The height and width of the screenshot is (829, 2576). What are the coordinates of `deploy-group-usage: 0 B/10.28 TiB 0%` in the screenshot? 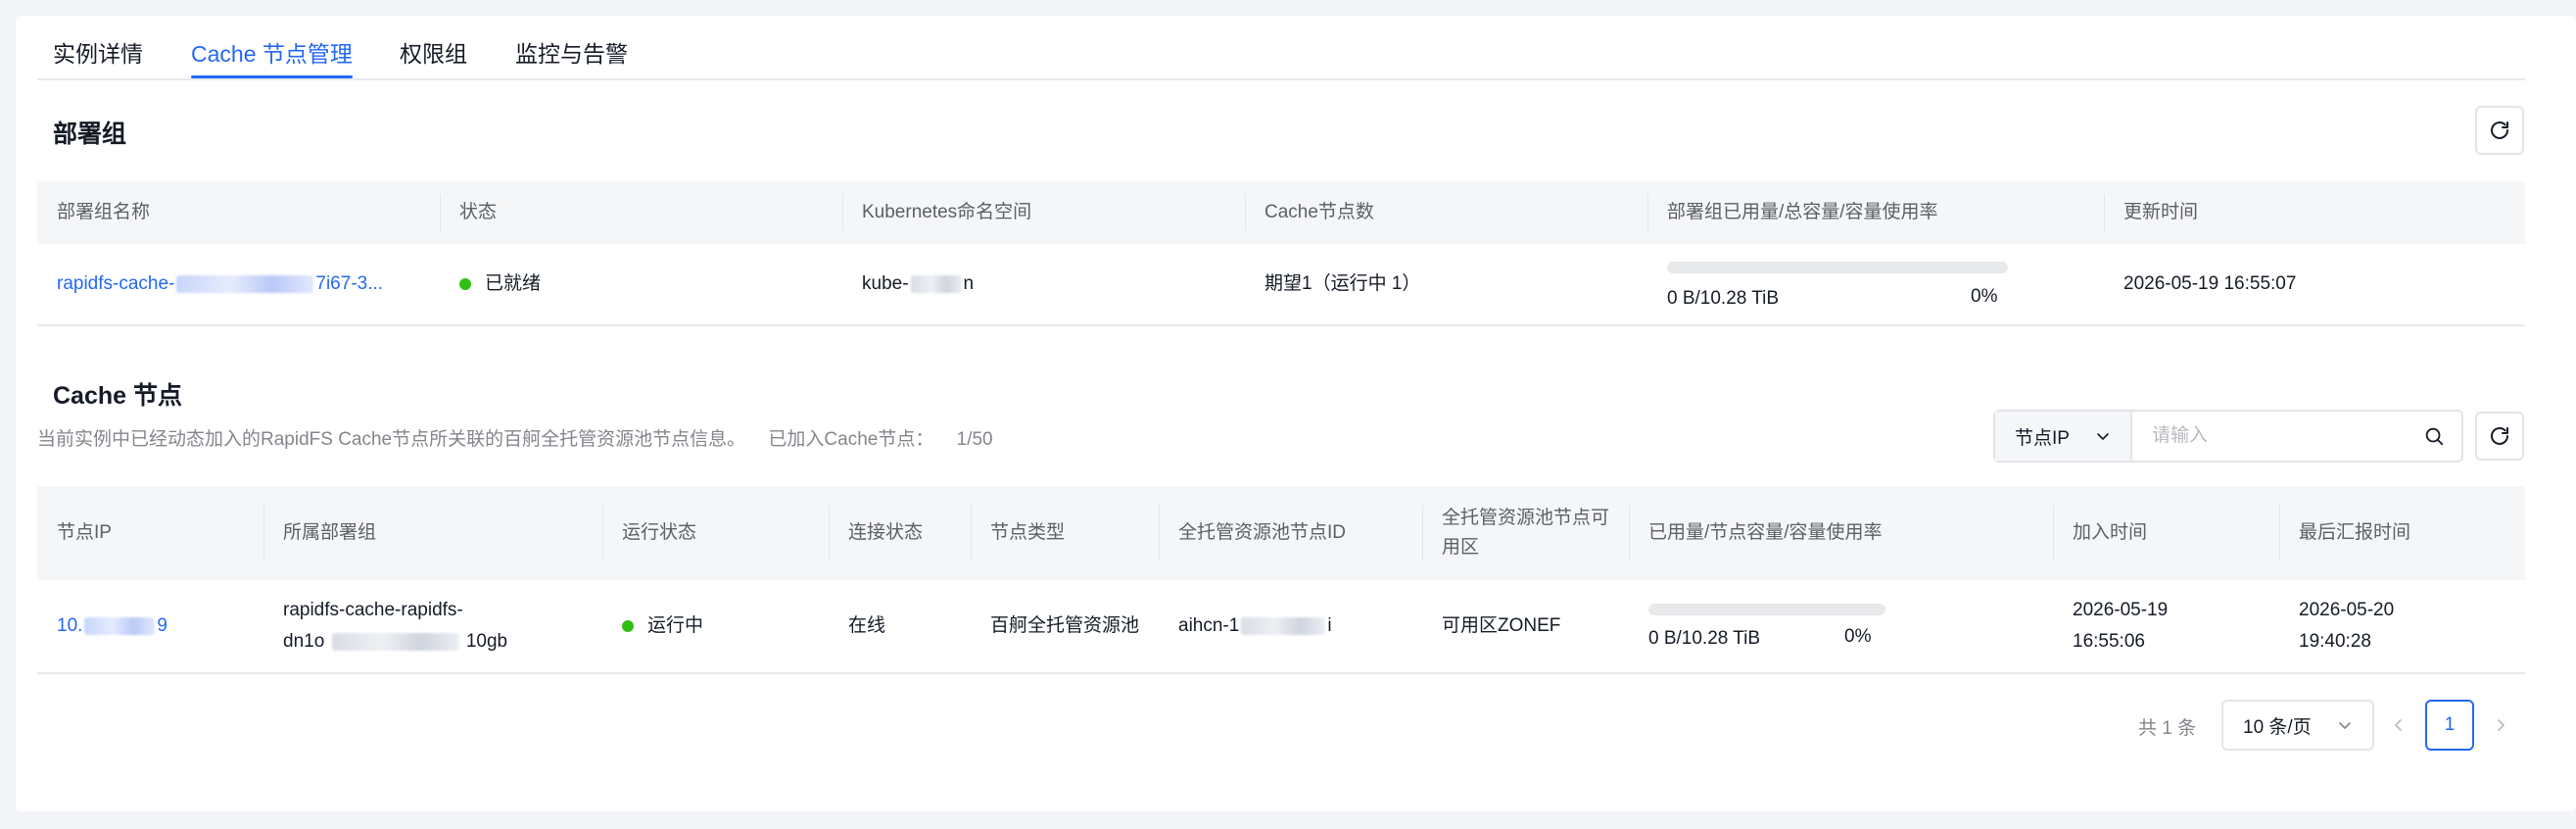 It's located at (1875, 284).